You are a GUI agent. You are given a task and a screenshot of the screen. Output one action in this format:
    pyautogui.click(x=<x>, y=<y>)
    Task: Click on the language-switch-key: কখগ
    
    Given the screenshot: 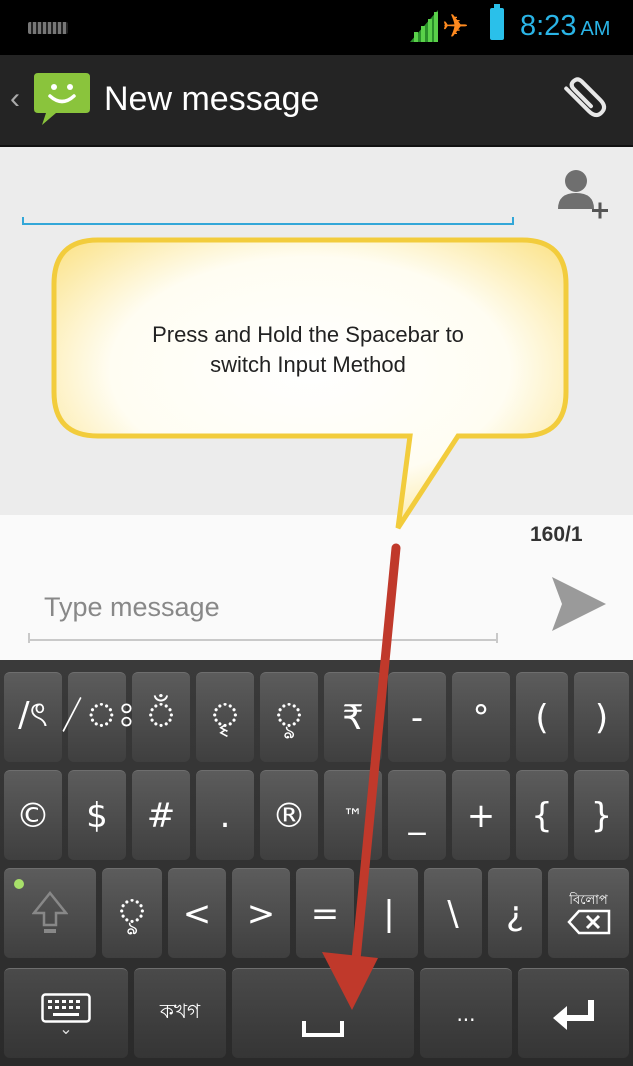 What is the action you would take?
    pyautogui.click(x=180, y=1013)
    